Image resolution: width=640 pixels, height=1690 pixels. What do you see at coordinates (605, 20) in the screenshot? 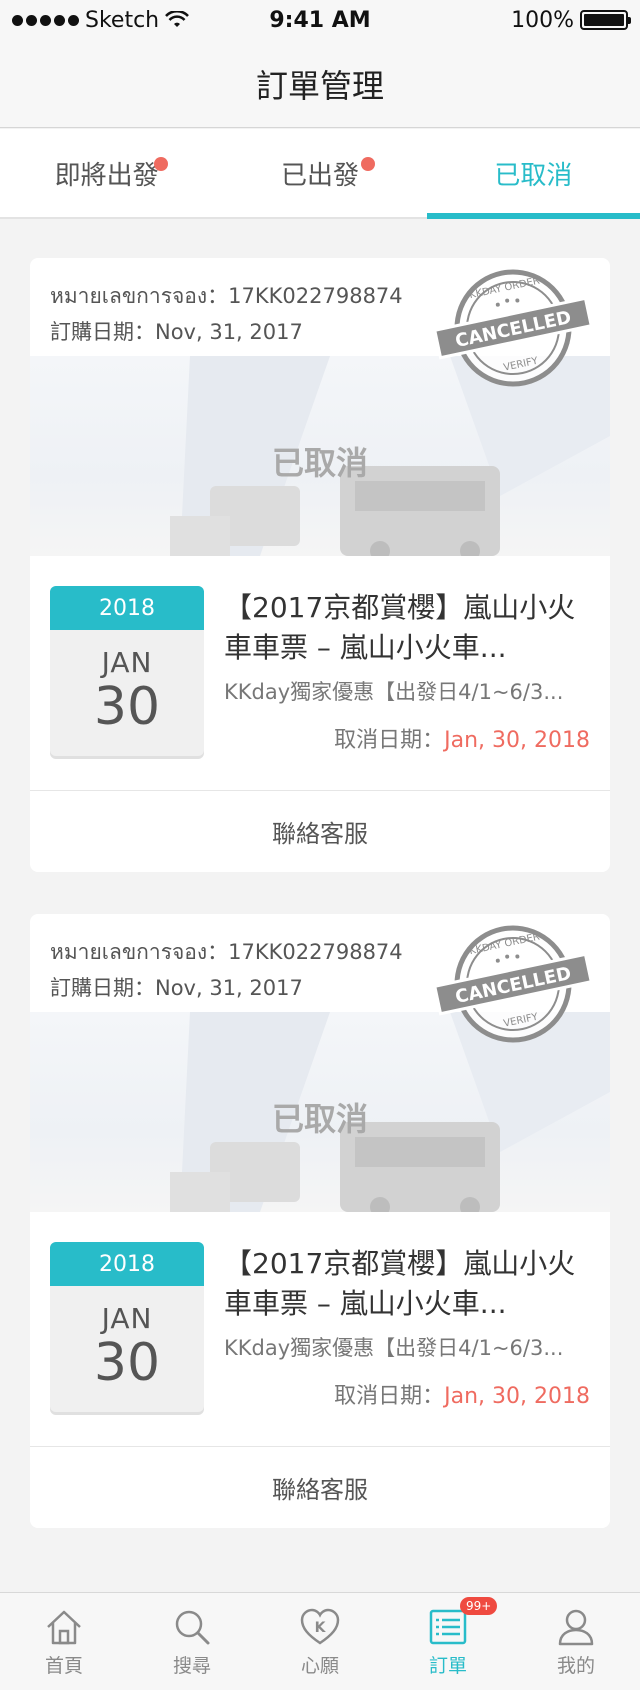
I see `battery-icon` at bounding box center [605, 20].